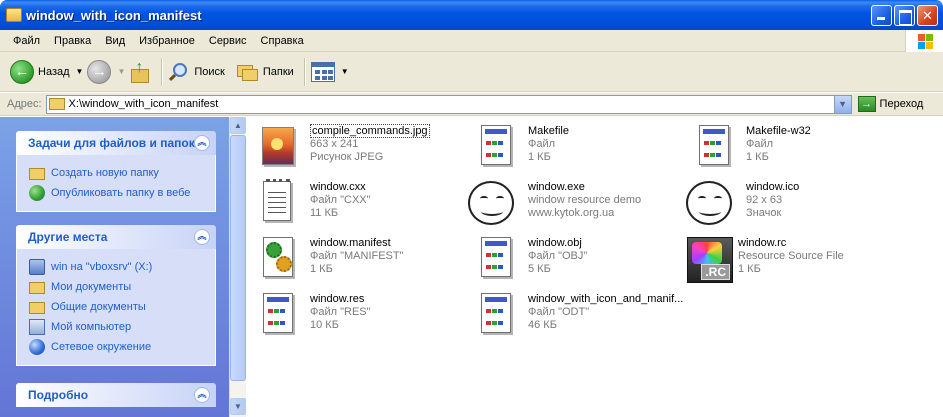 This screenshot has width=943, height=417. I want to click on places-panel-header: Другие места ︽, so click(116, 237).